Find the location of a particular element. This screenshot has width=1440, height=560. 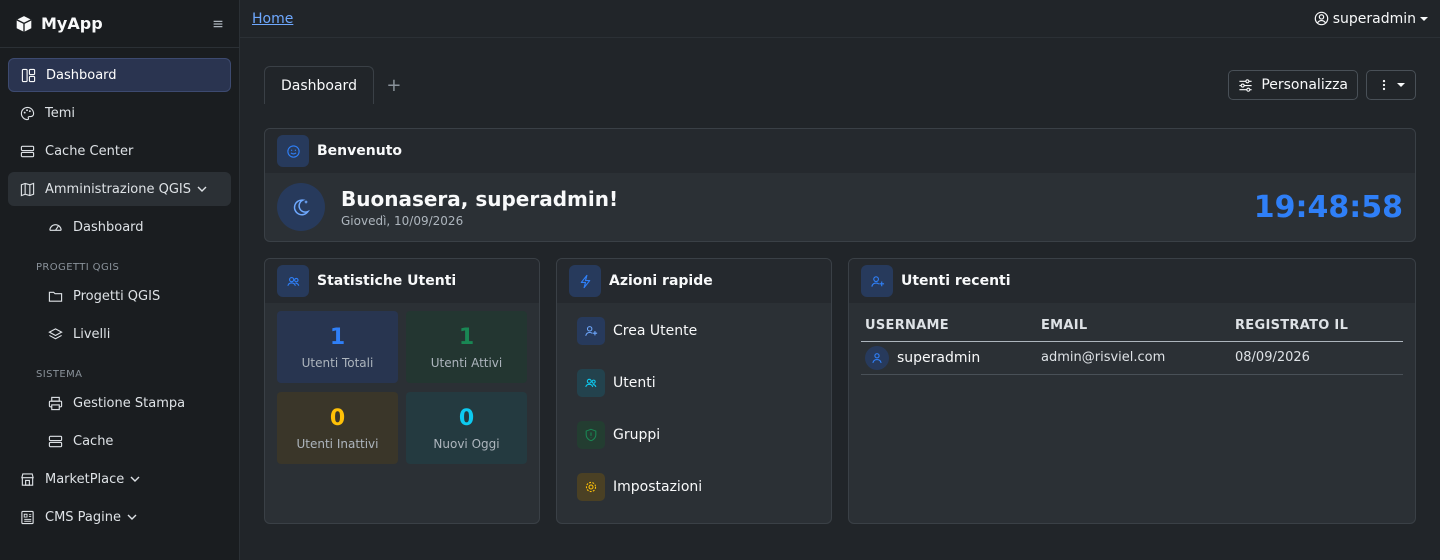

settings-action: Impostazioni is located at coordinates (694, 487).